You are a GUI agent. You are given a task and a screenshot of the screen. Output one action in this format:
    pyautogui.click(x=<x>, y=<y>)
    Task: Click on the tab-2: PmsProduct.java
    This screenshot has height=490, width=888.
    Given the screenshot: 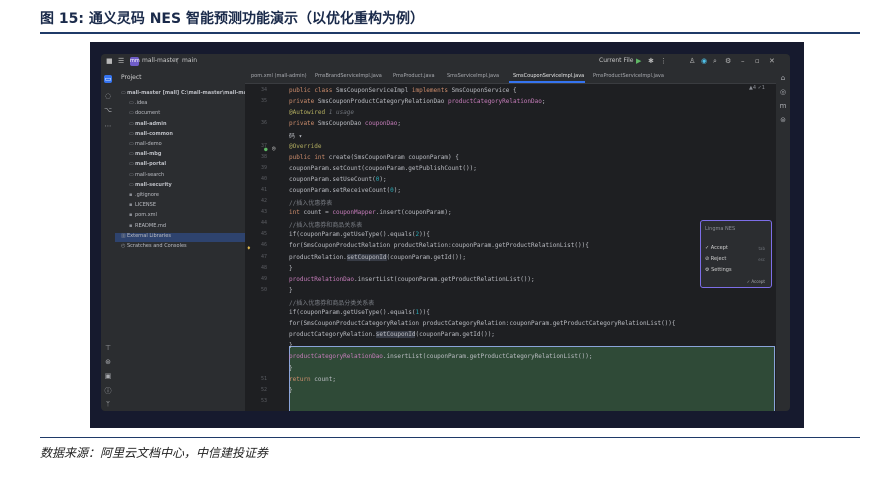 What is the action you would take?
    pyautogui.click(x=414, y=76)
    